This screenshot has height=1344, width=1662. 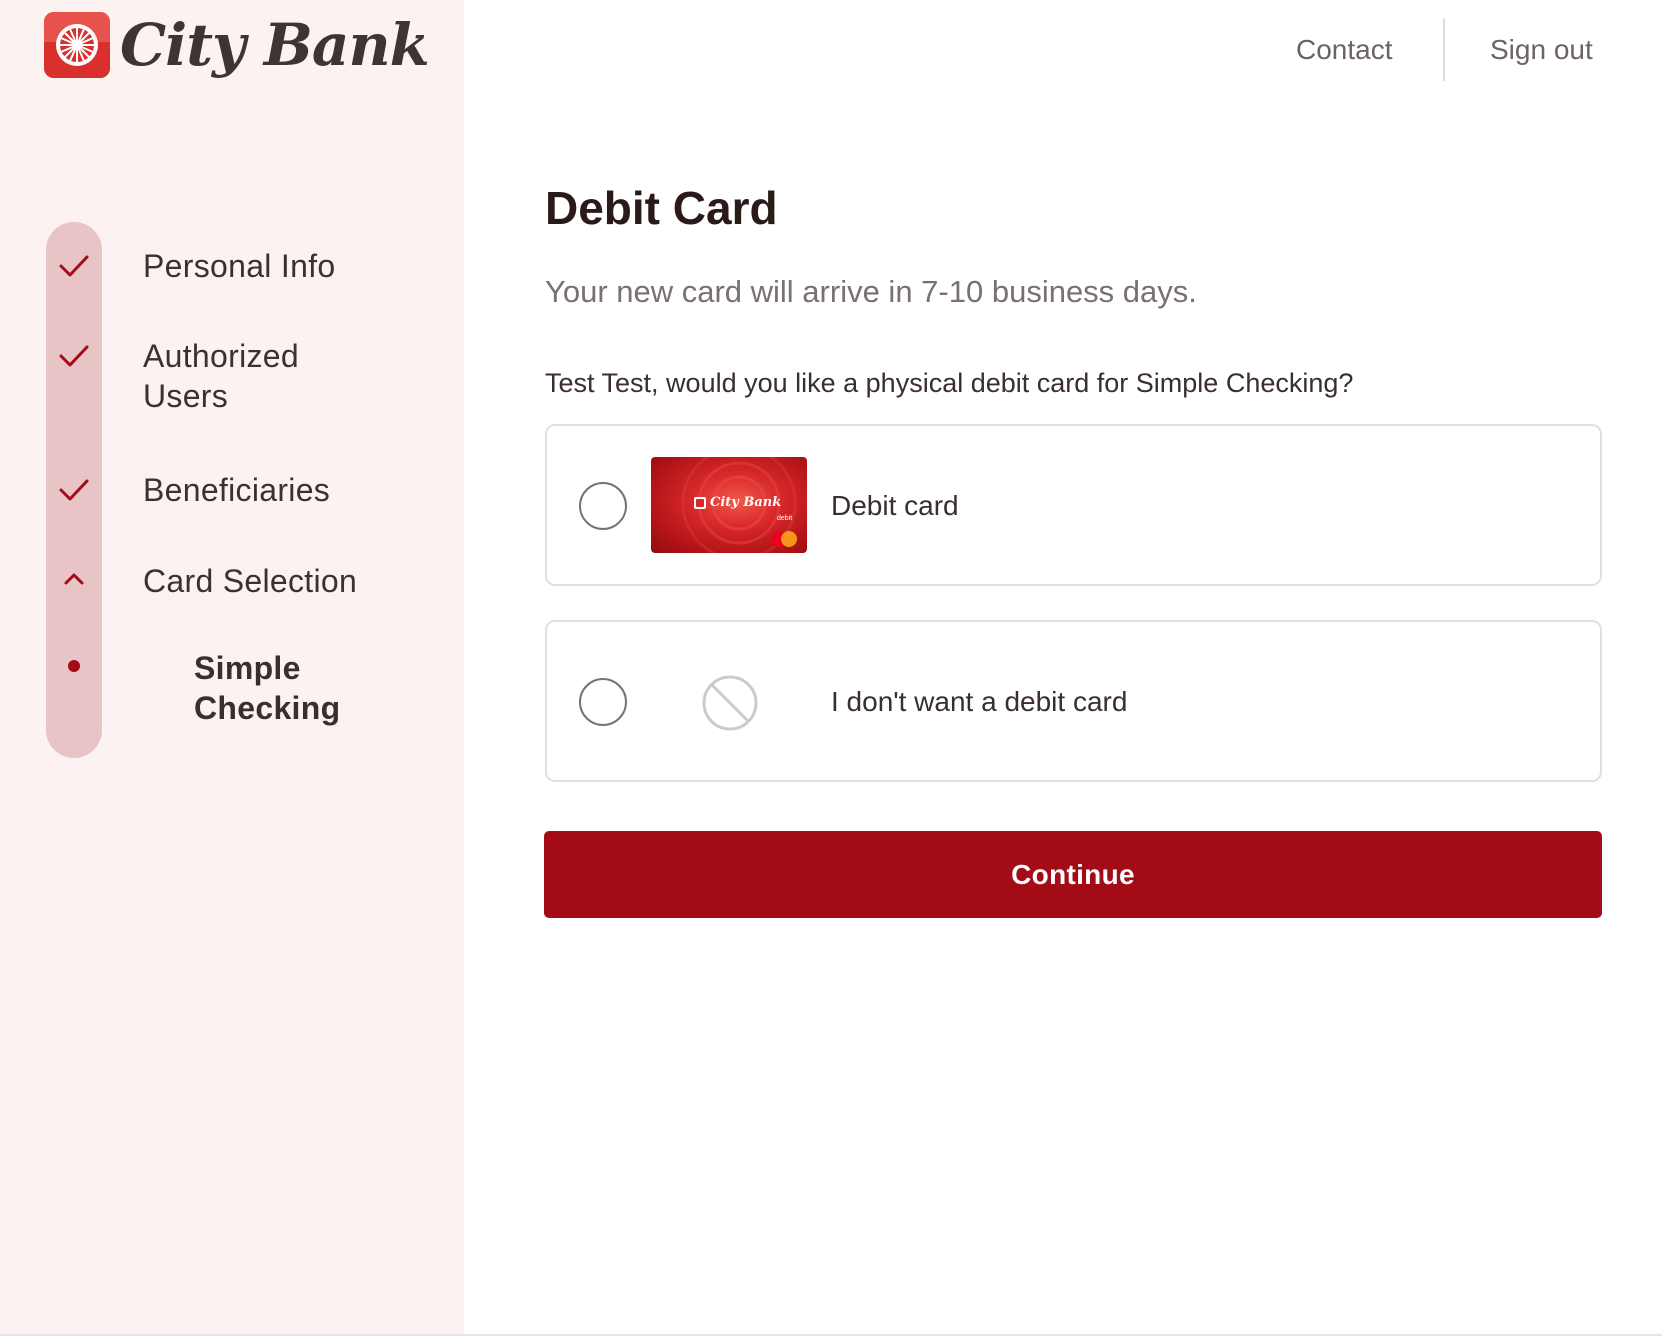 What do you see at coordinates (237, 490) in the screenshot?
I see `step-label: Beneficiaries` at bounding box center [237, 490].